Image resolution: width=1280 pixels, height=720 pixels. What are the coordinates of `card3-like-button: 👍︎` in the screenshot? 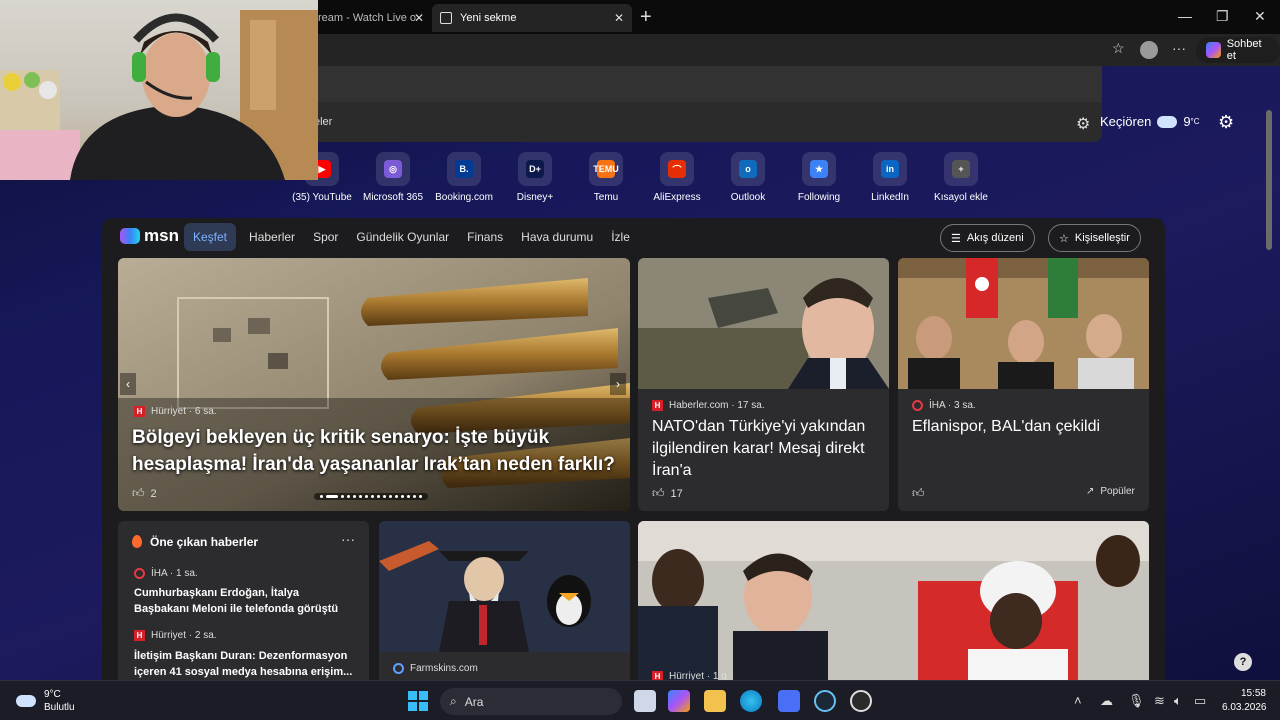 It's located at (918, 493).